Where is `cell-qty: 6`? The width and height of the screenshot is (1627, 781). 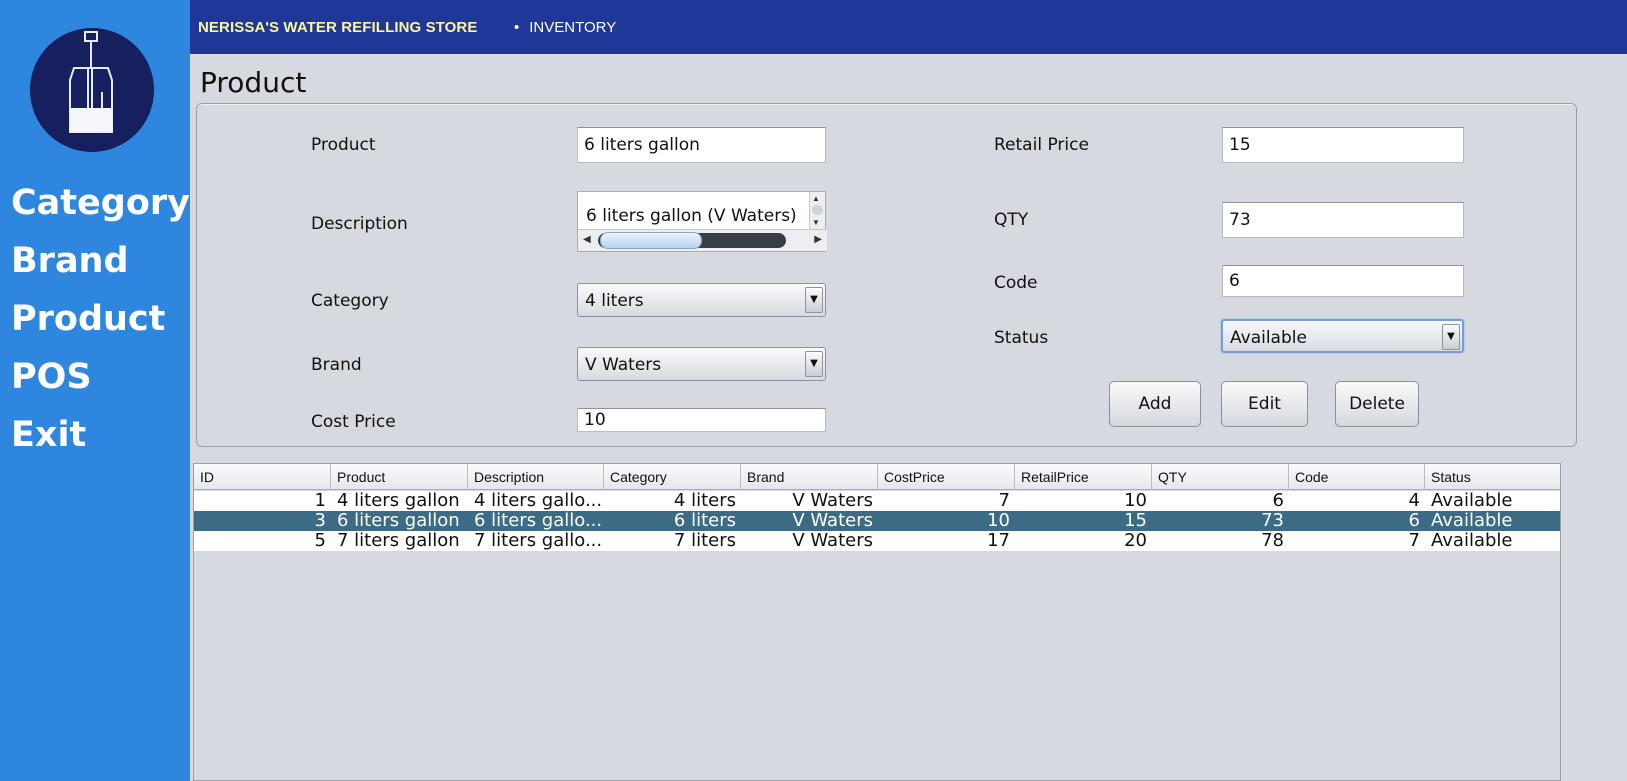 cell-qty: 6 is located at coordinates (1278, 501).